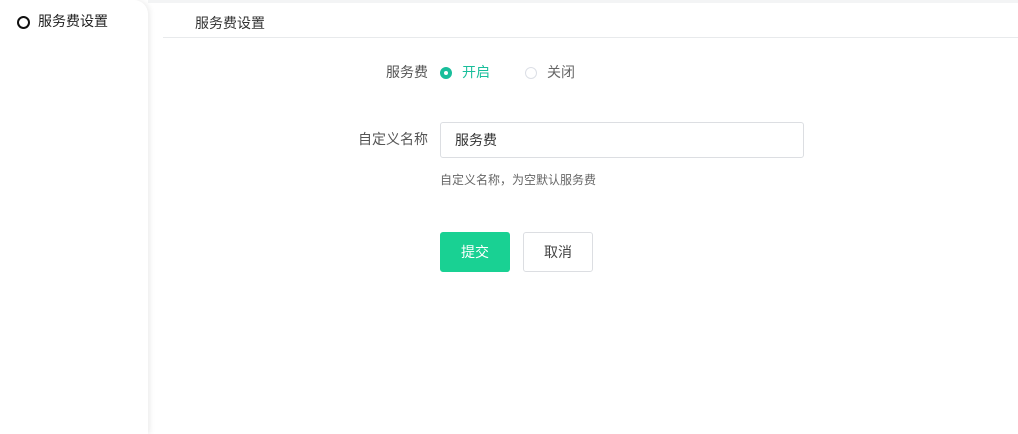 The image size is (1018, 434). Describe the element at coordinates (23, 22) in the screenshot. I see `circle-icon` at that location.